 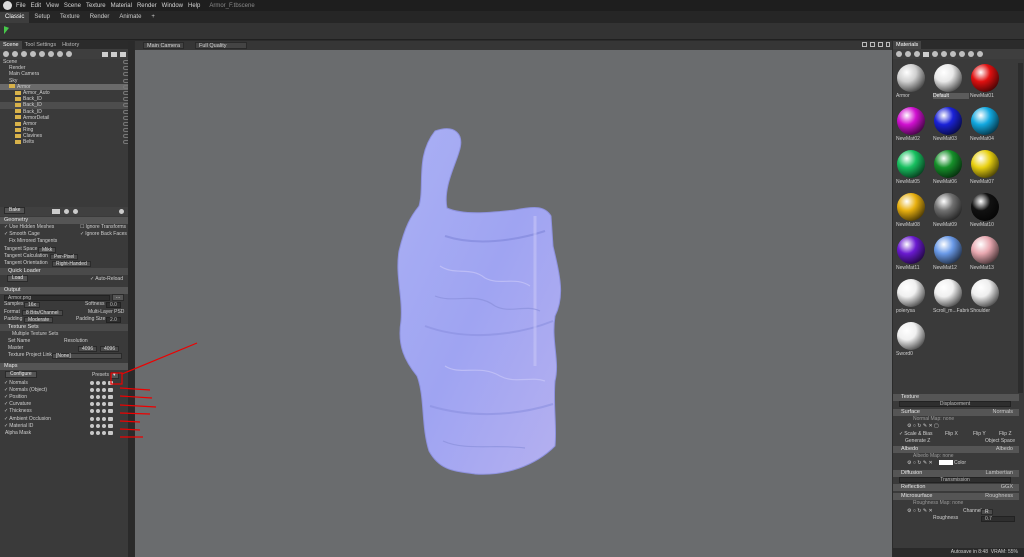 What do you see at coordinates (47, 249) in the screenshot?
I see `tangent-space-select: Mikk` at bounding box center [47, 249].